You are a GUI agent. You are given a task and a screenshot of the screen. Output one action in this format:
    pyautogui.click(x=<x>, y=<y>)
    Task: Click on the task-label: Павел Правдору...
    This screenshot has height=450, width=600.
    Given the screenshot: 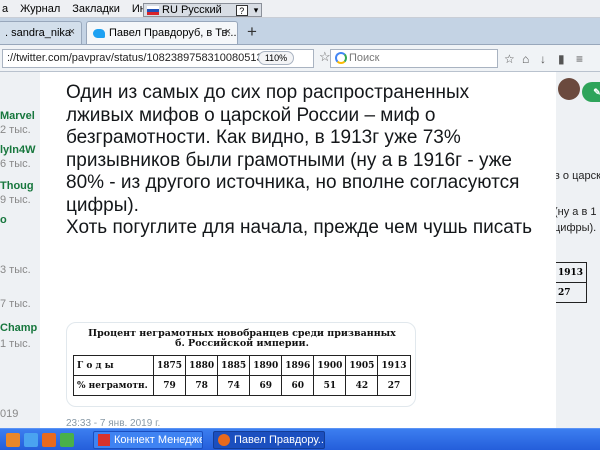 What is the action you would take?
    pyautogui.click(x=279, y=440)
    